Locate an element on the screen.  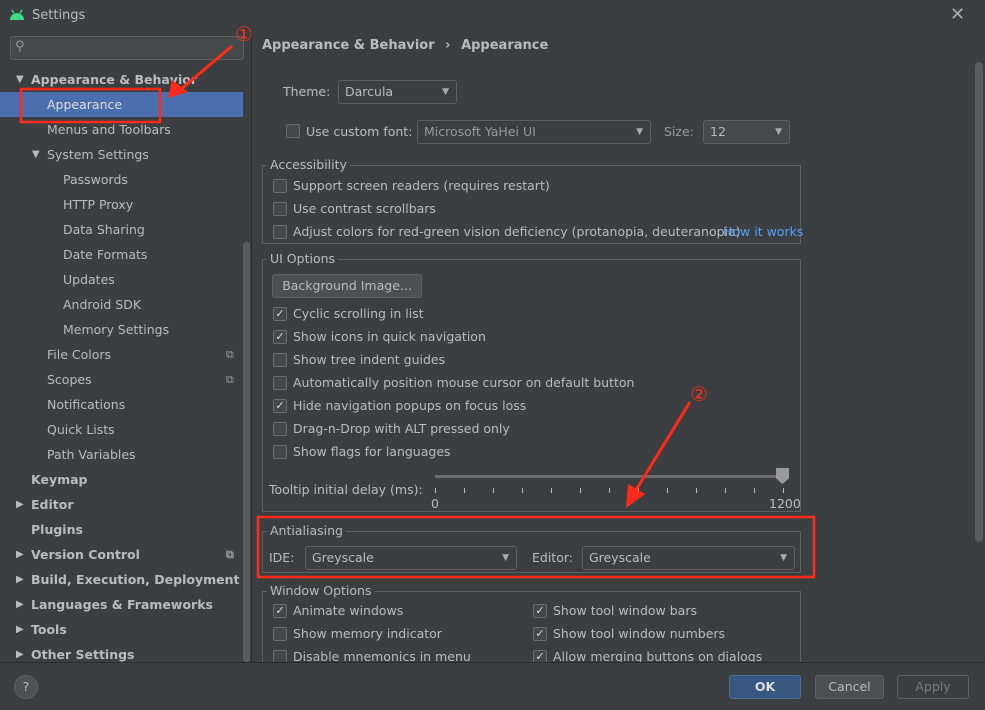
sidebar-item: Memory Settings is located at coordinates (121, 329).